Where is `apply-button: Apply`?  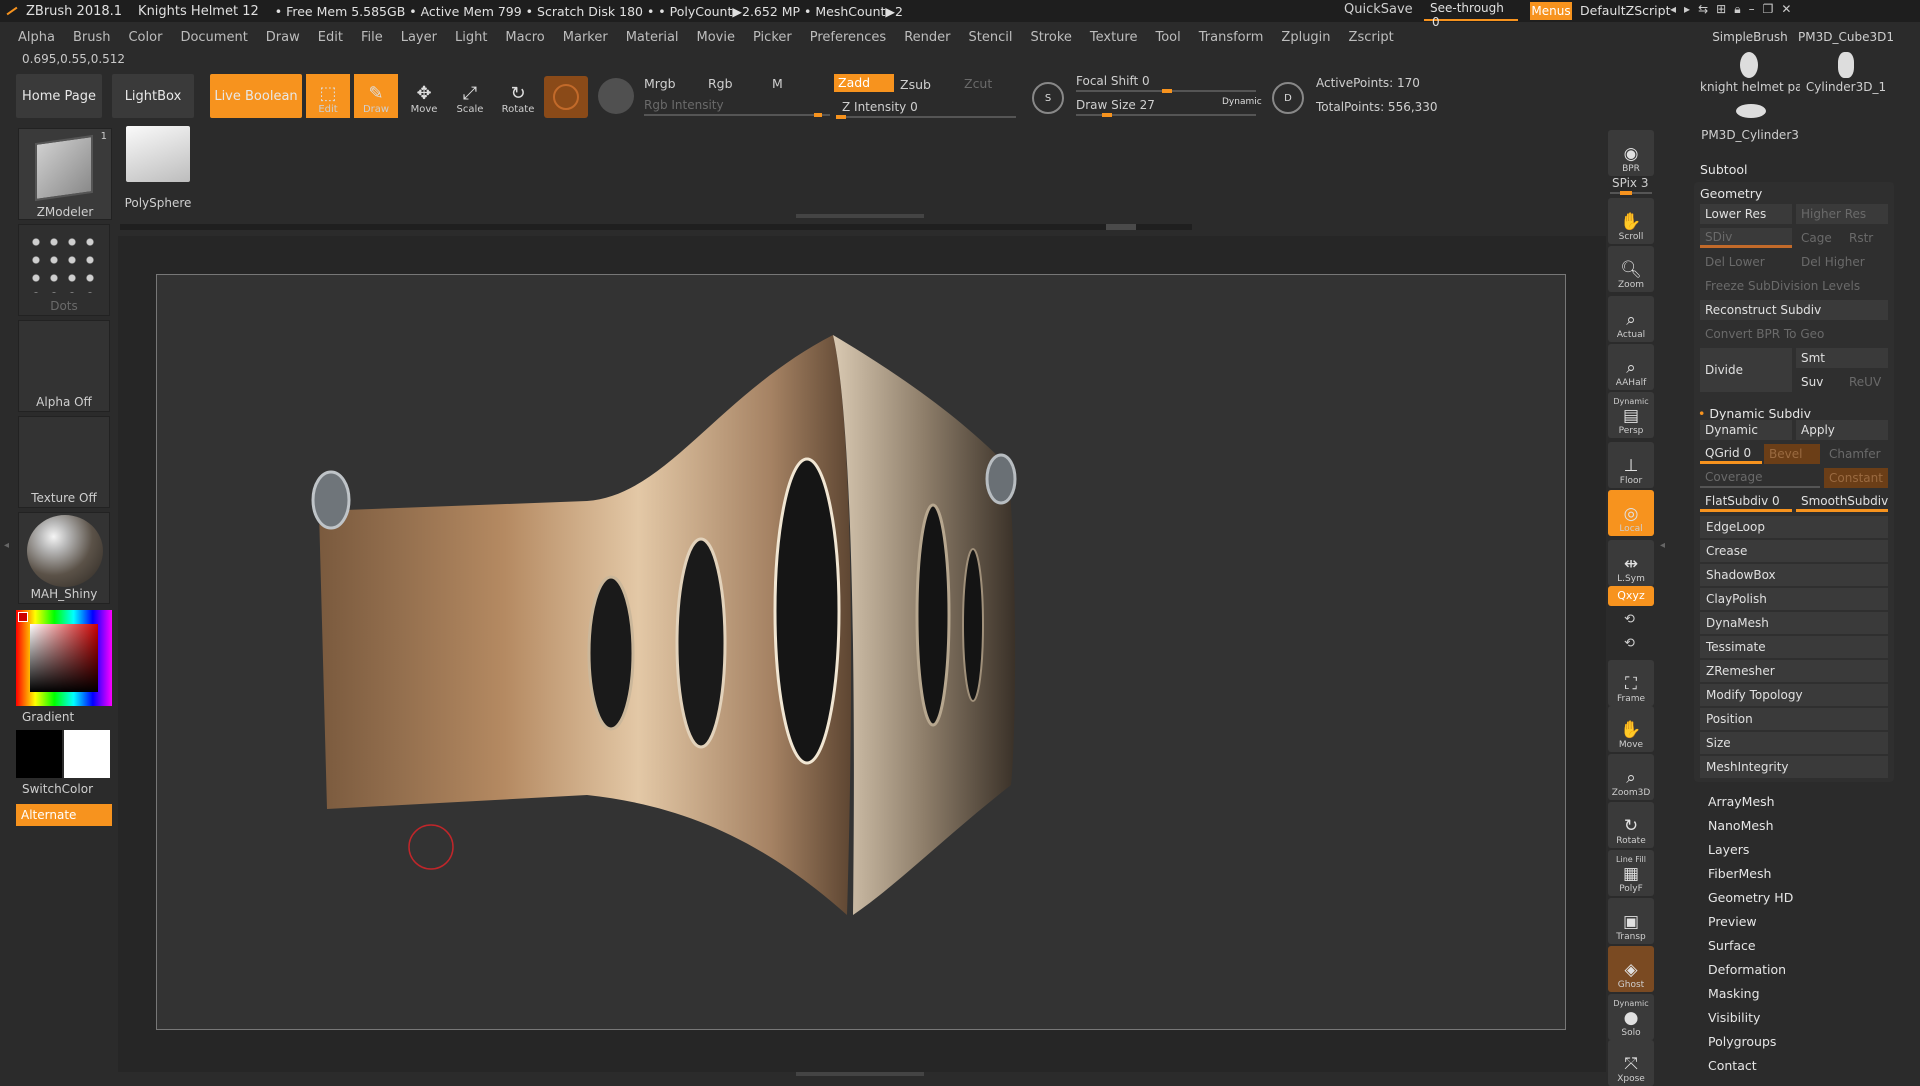 apply-button: Apply is located at coordinates (1842, 430).